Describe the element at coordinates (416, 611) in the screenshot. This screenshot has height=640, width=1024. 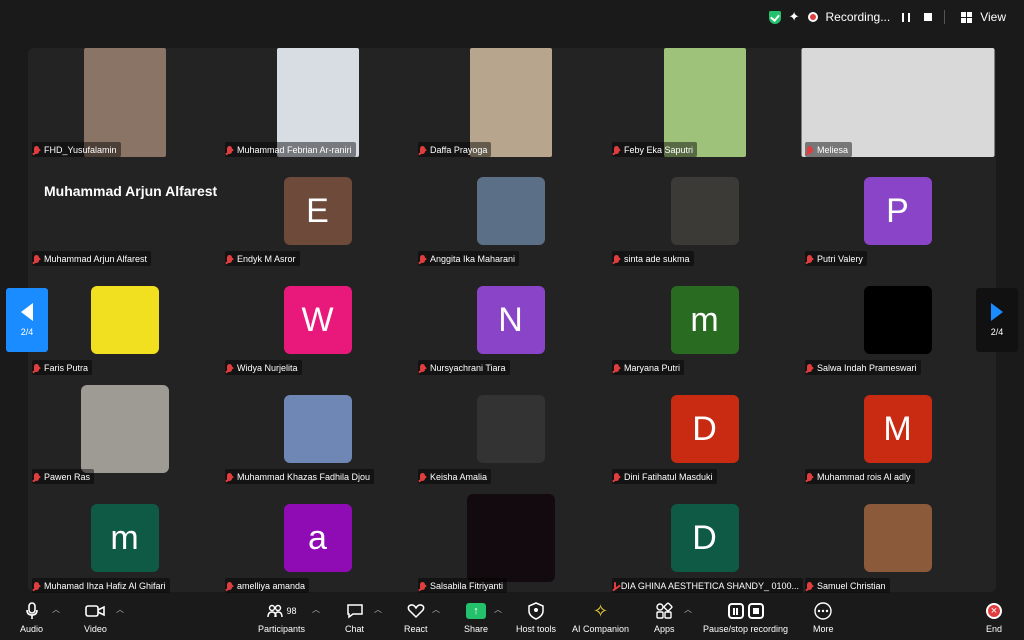
I see `heart-icon` at that location.